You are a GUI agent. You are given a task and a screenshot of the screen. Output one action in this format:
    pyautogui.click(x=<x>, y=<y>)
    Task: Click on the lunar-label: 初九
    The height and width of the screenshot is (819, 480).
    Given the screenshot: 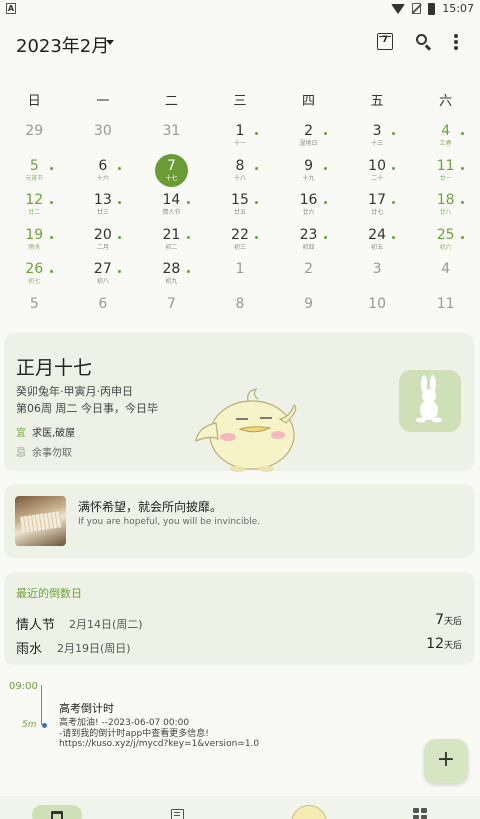 What is the action you would take?
    pyautogui.click(x=171, y=281)
    